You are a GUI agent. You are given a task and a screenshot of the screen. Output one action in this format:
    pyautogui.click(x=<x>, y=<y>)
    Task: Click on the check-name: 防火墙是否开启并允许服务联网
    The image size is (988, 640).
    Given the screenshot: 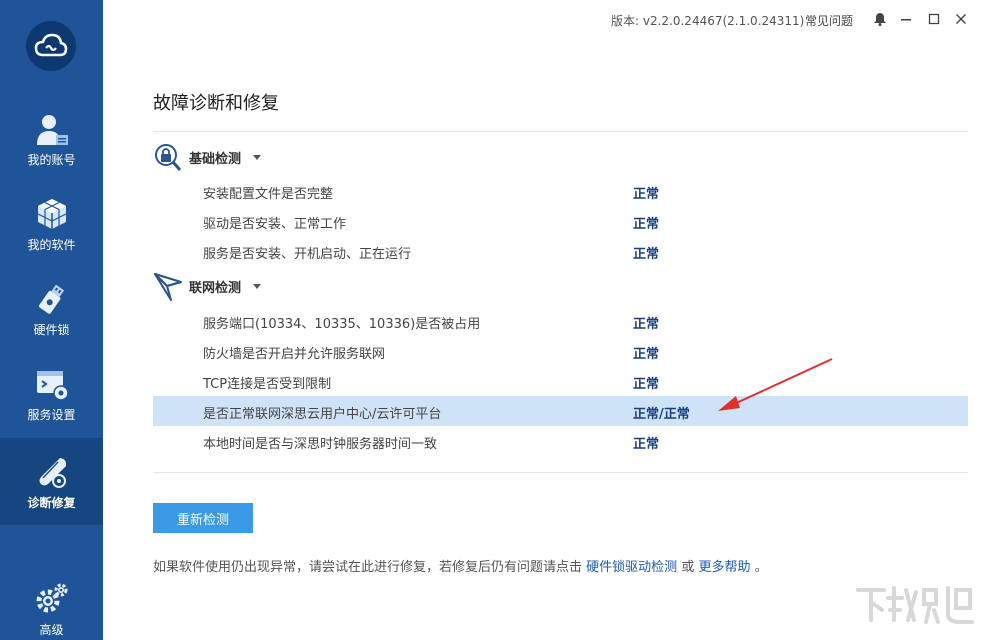 What is the action you would take?
    pyautogui.click(x=294, y=354)
    